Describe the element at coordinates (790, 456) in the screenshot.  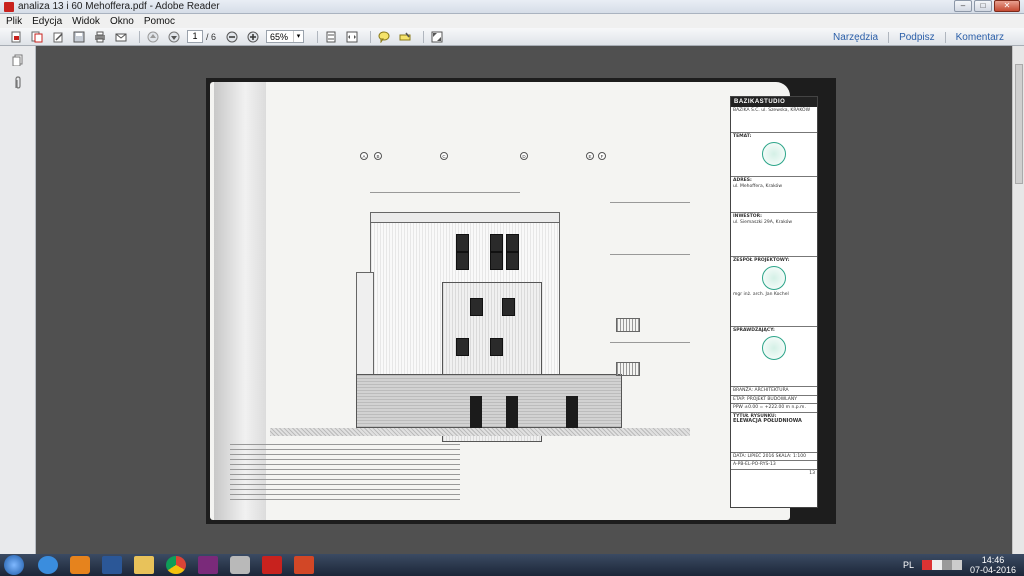
I see `scale-label: SKALA: 1:100` at that location.